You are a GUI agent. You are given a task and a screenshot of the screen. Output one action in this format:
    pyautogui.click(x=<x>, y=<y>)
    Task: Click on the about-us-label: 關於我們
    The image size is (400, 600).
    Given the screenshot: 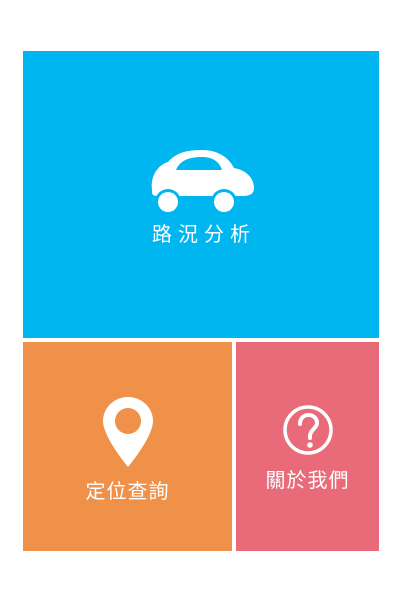 What is the action you would take?
    pyautogui.click(x=307, y=479)
    